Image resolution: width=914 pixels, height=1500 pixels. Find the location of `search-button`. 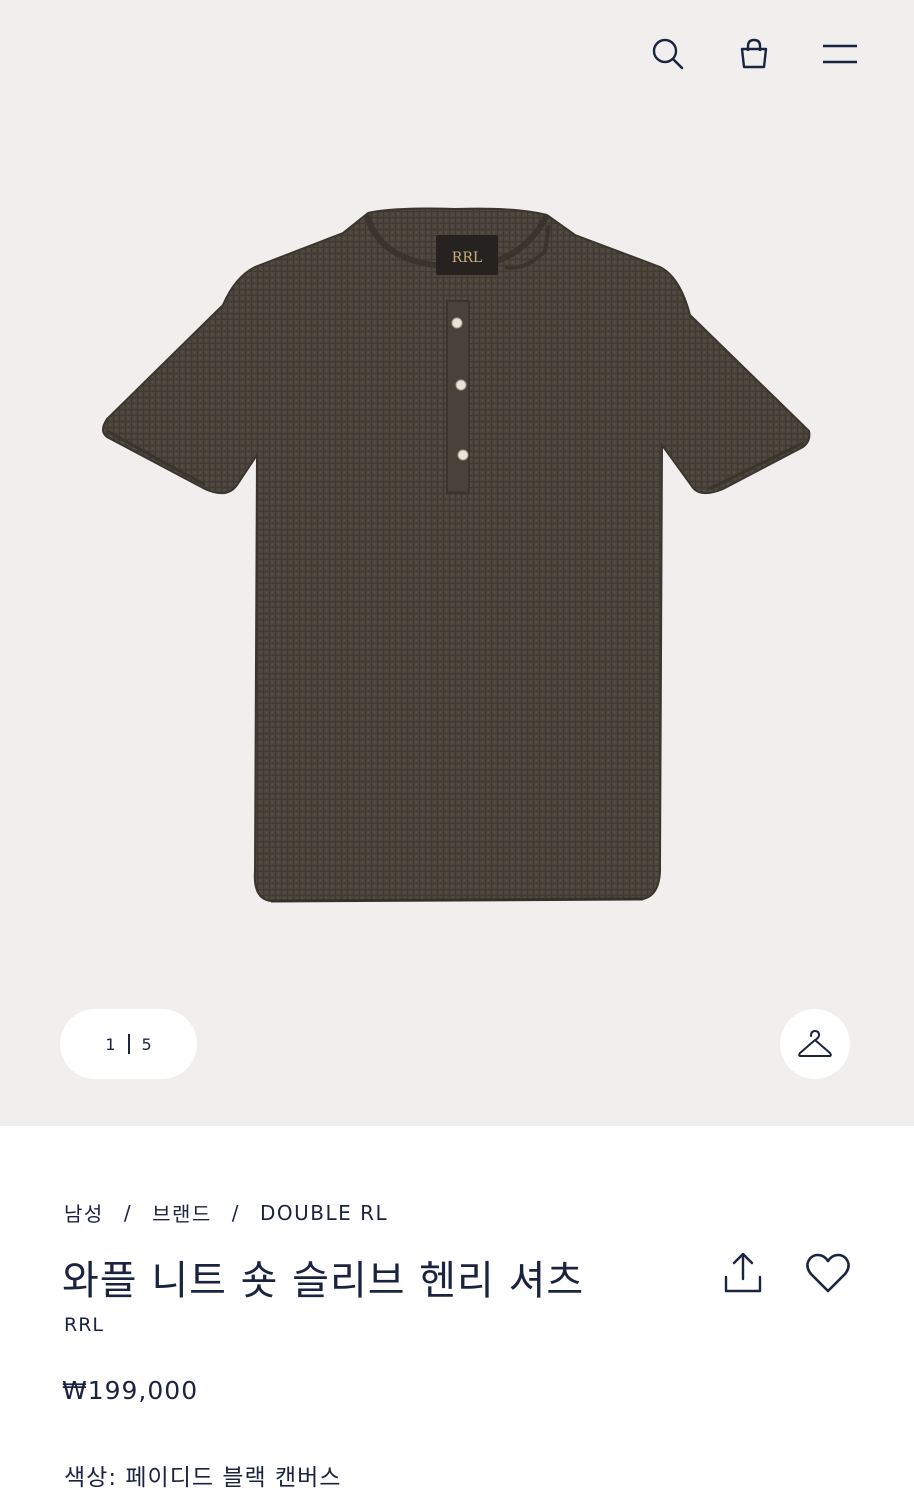

search-button is located at coordinates (668, 54).